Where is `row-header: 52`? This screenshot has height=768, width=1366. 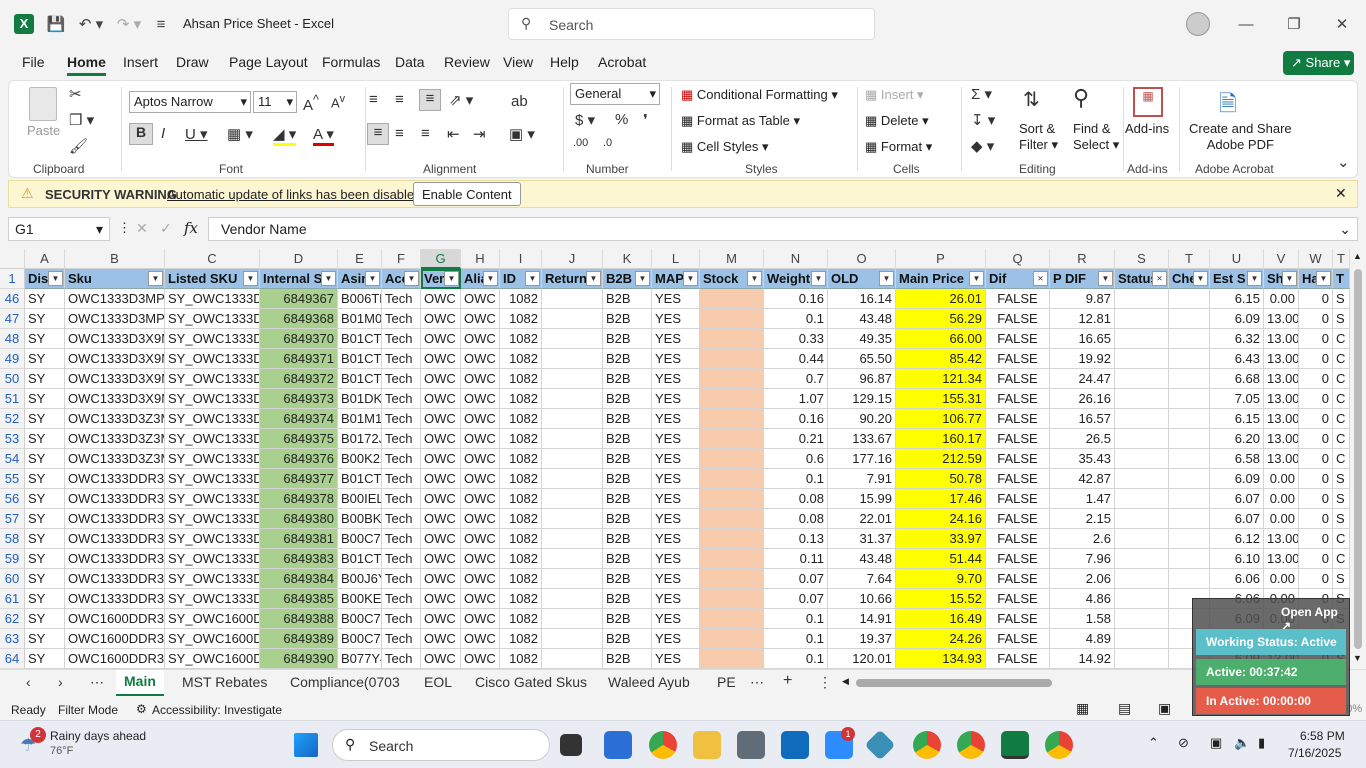 row-header: 52 is located at coordinates (12, 419).